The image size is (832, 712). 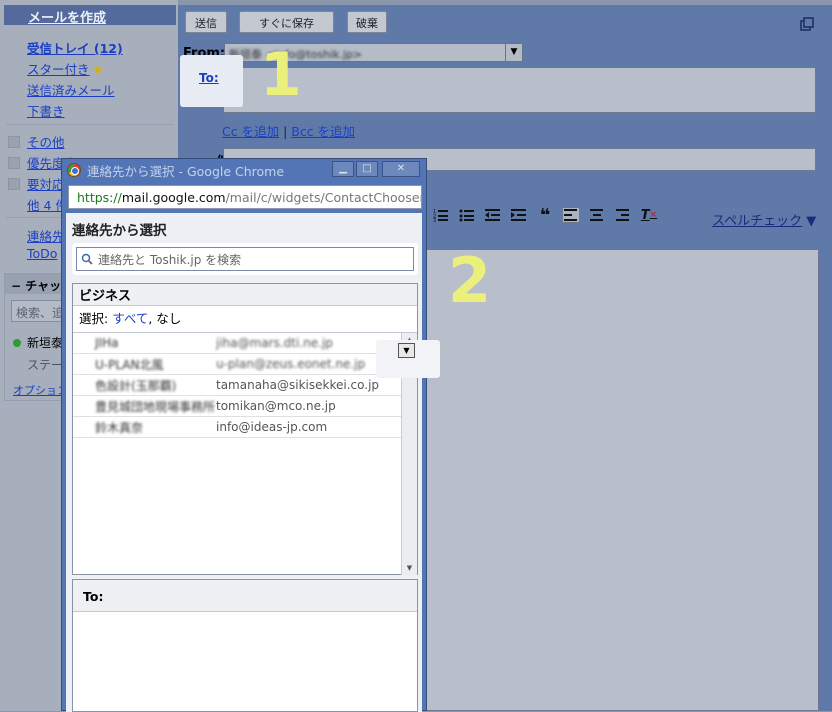 What do you see at coordinates (286, 22) in the screenshot?
I see `save-now-button: すぐに保存` at bounding box center [286, 22].